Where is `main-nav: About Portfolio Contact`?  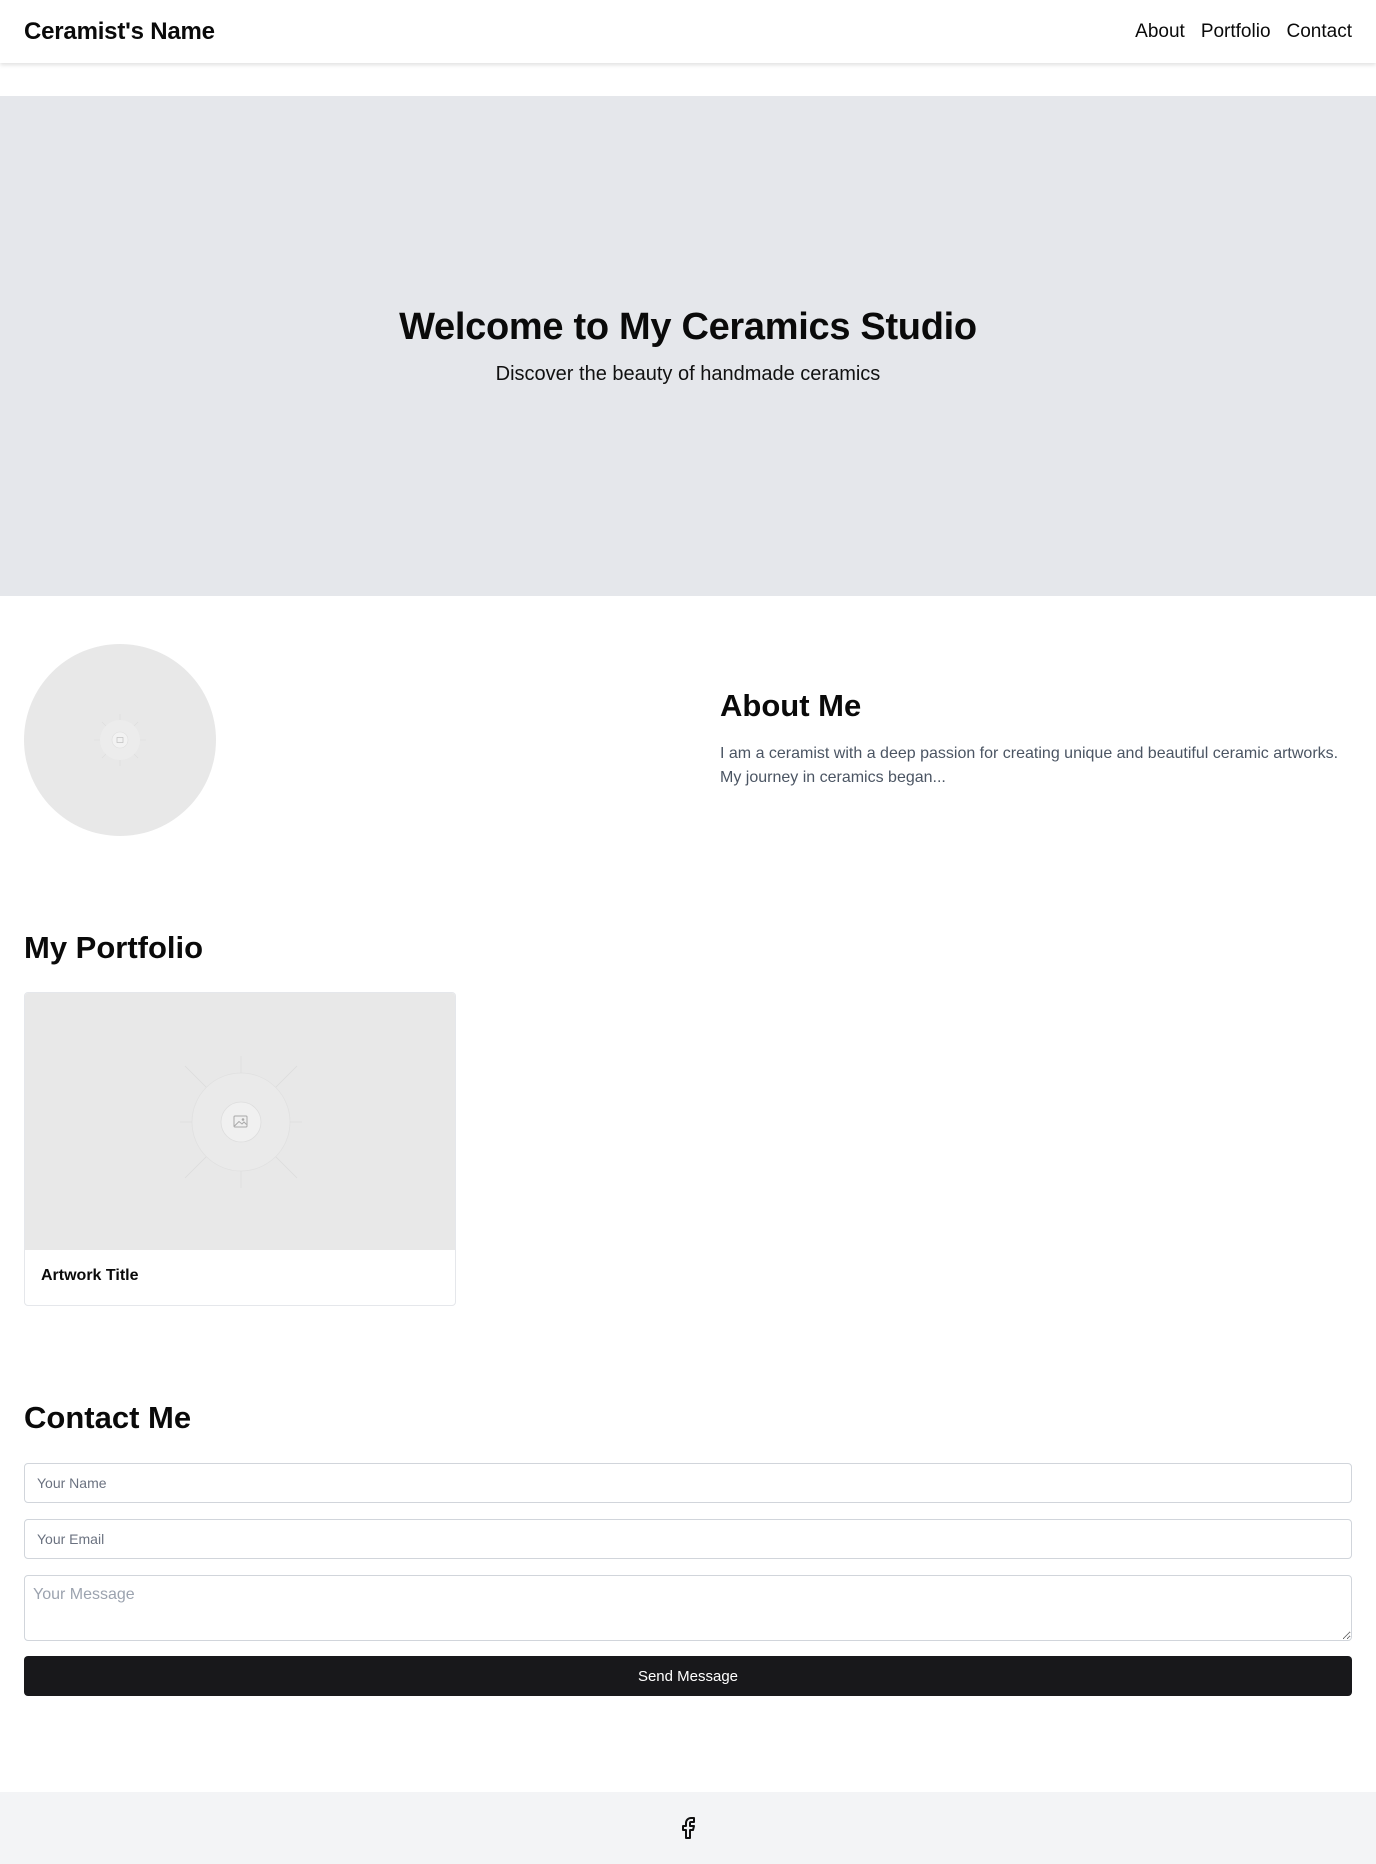
main-nav: About Portfolio Contact is located at coordinates (1243, 32).